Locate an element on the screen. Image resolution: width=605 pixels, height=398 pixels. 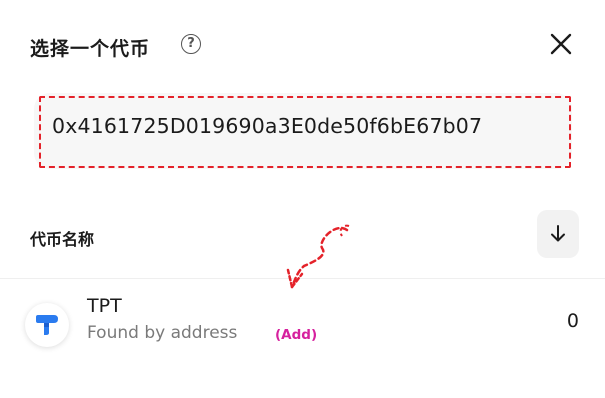
token-balance: 0 is located at coordinates (572, 321).